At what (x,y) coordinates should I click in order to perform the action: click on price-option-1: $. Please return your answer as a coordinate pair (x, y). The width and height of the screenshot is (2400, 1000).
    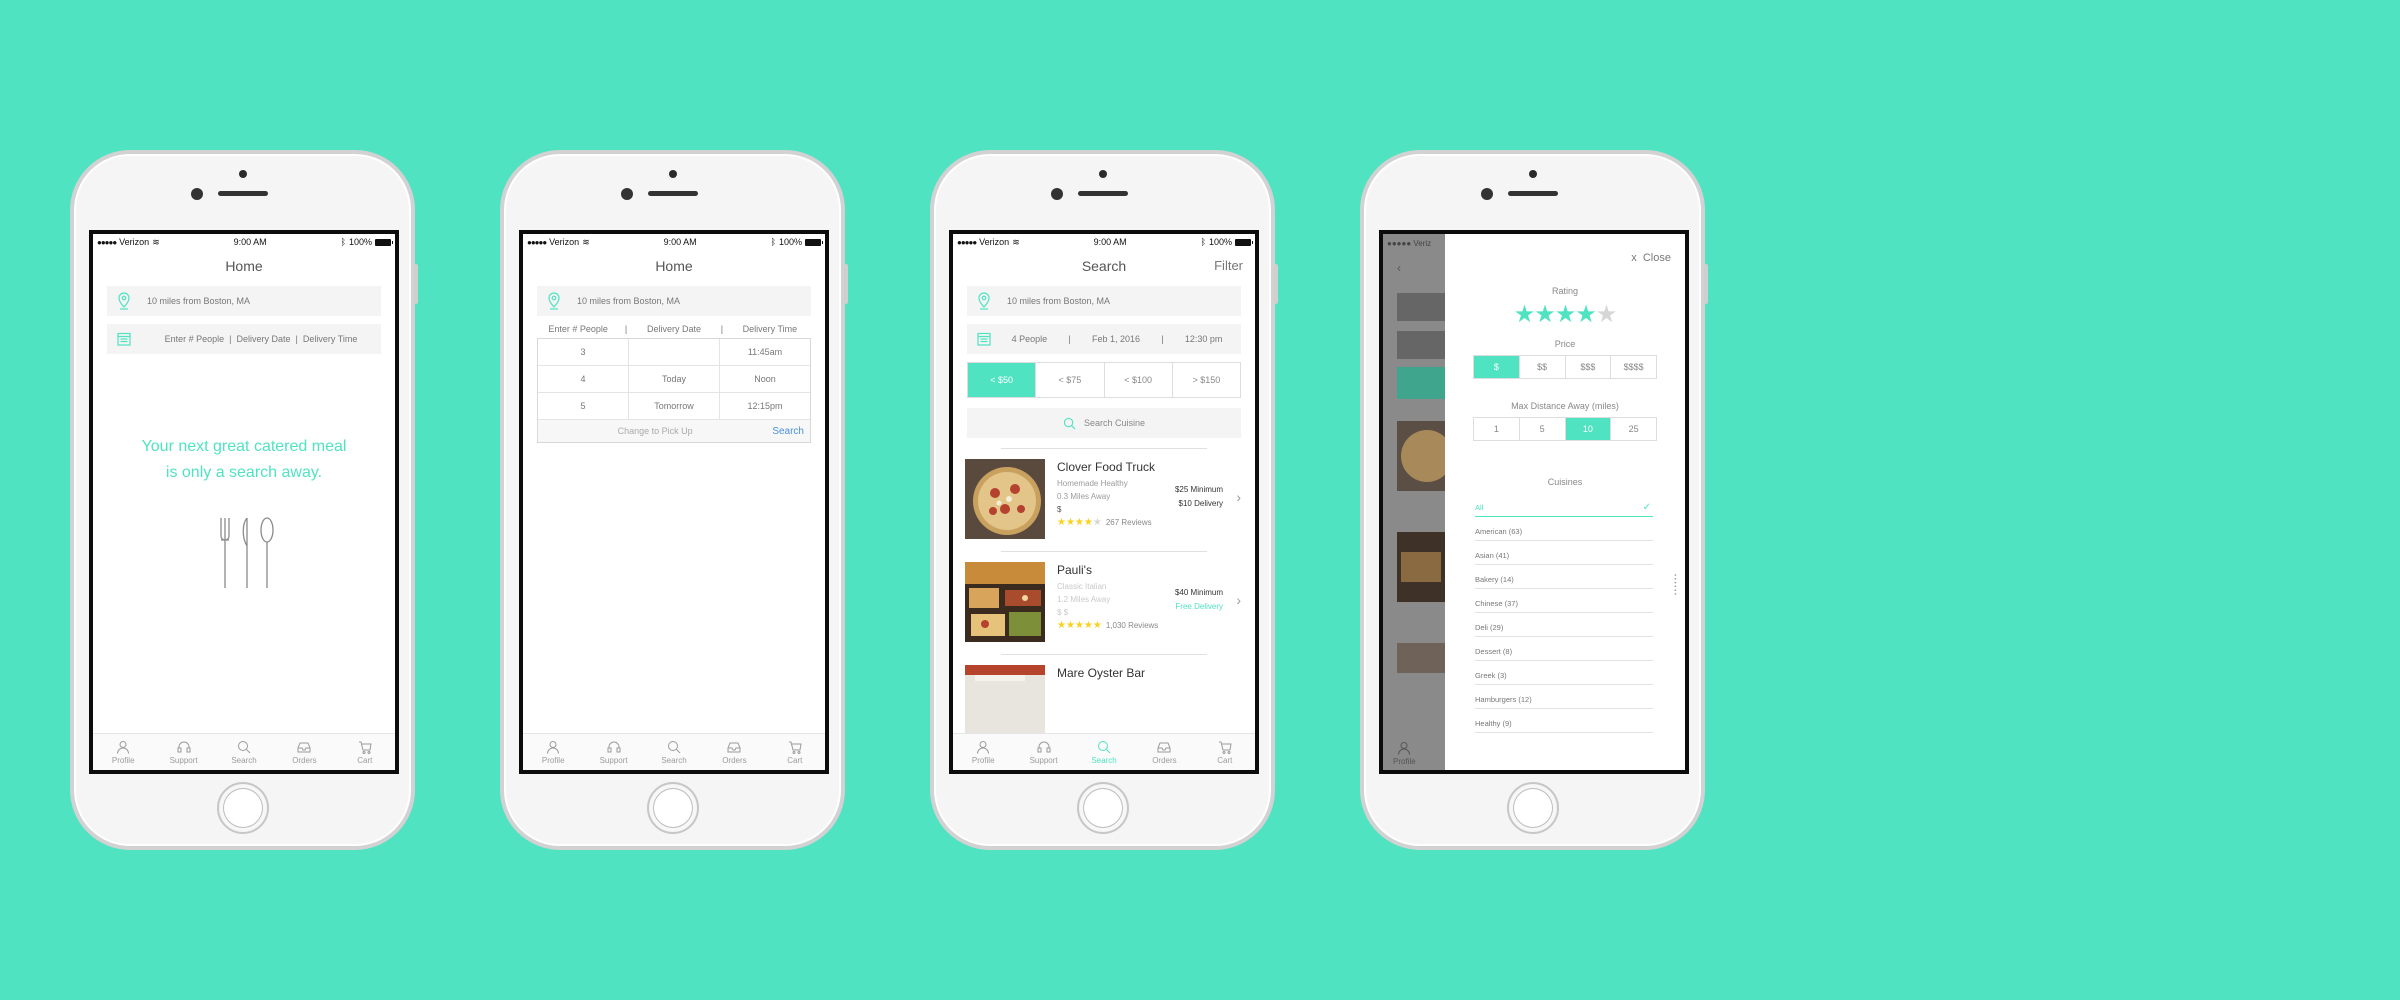
    Looking at the image, I should click on (1496, 367).